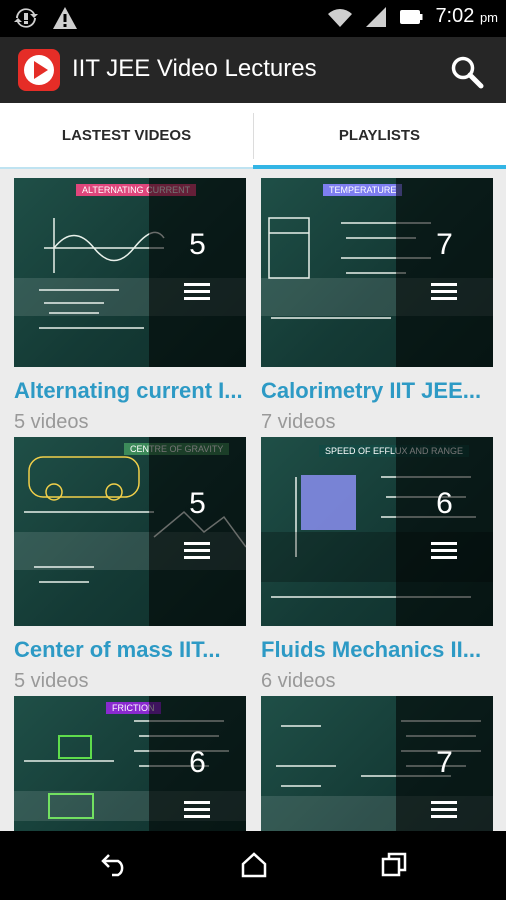 The width and height of the screenshot is (506, 900). I want to click on playlist-subtitle: 7 videos, so click(298, 422).